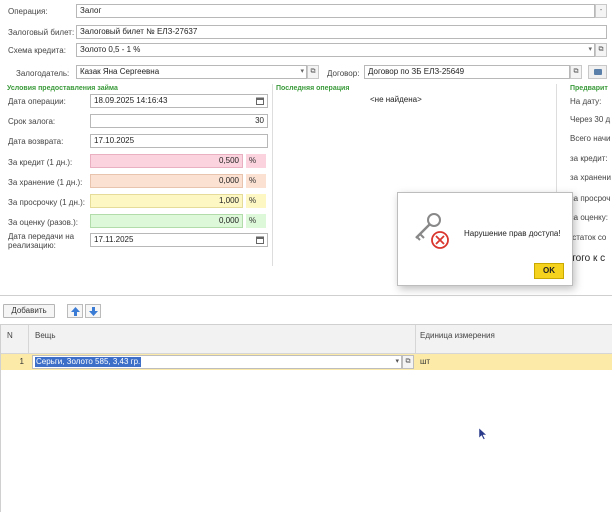 The height and width of the screenshot is (512, 612). Describe the element at coordinates (166, 181) in the screenshot. I see `storage-field: 0,000` at that location.